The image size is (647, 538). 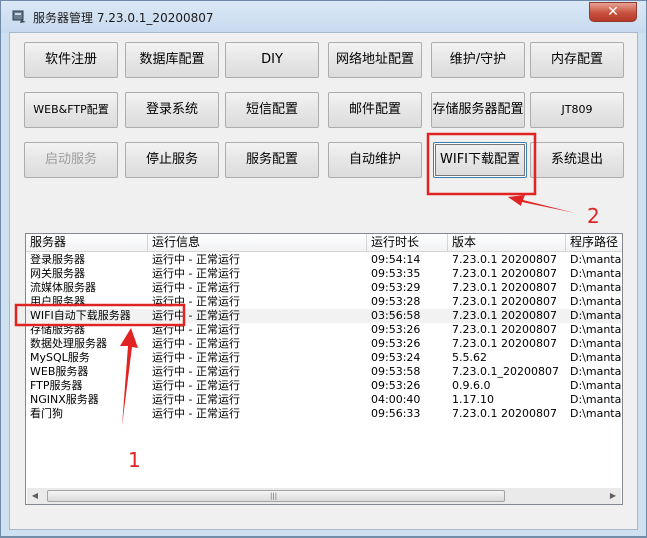 I want to click on email-config-button: 邮件配置, so click(x=375, y=110).